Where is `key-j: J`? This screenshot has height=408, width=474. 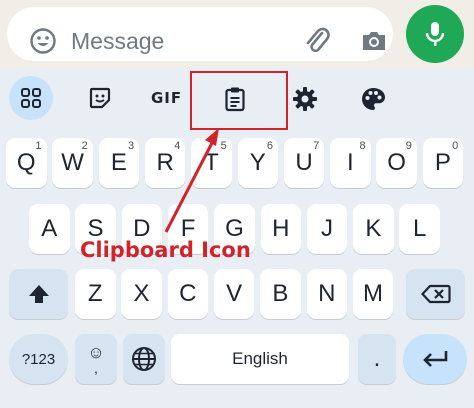
key-j: J is located at coordinates (327, 229).